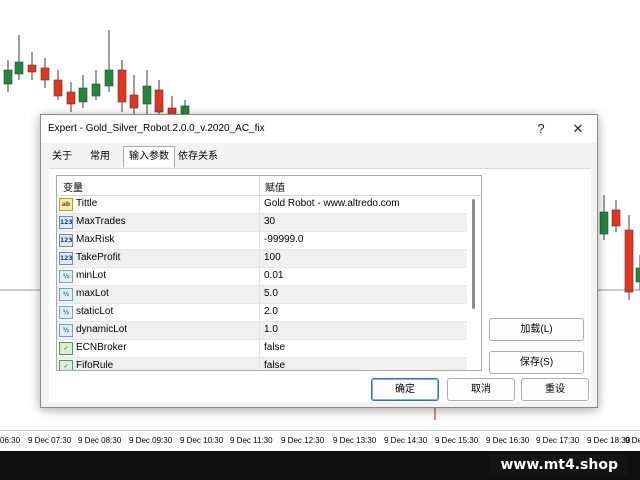  I want to click on param-name: maxLot, so click(92, 293).